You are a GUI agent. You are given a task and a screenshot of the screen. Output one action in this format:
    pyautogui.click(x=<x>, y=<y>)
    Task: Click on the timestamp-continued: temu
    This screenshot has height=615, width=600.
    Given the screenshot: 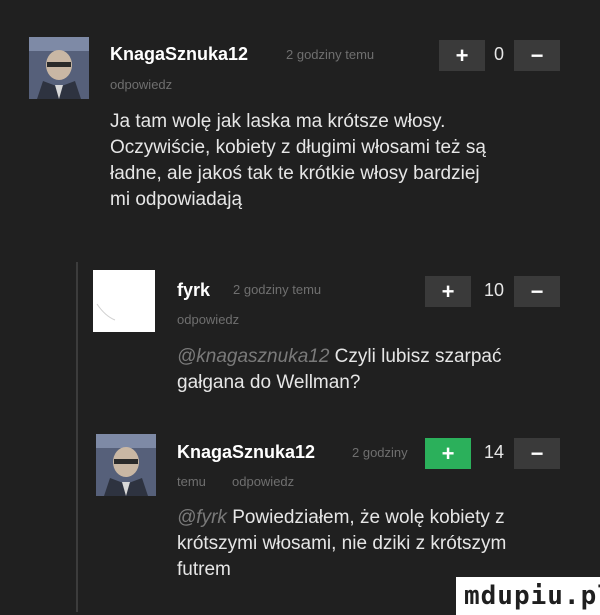 What is the action you would take?
    pyautogui.click(x=191, y=481)
    